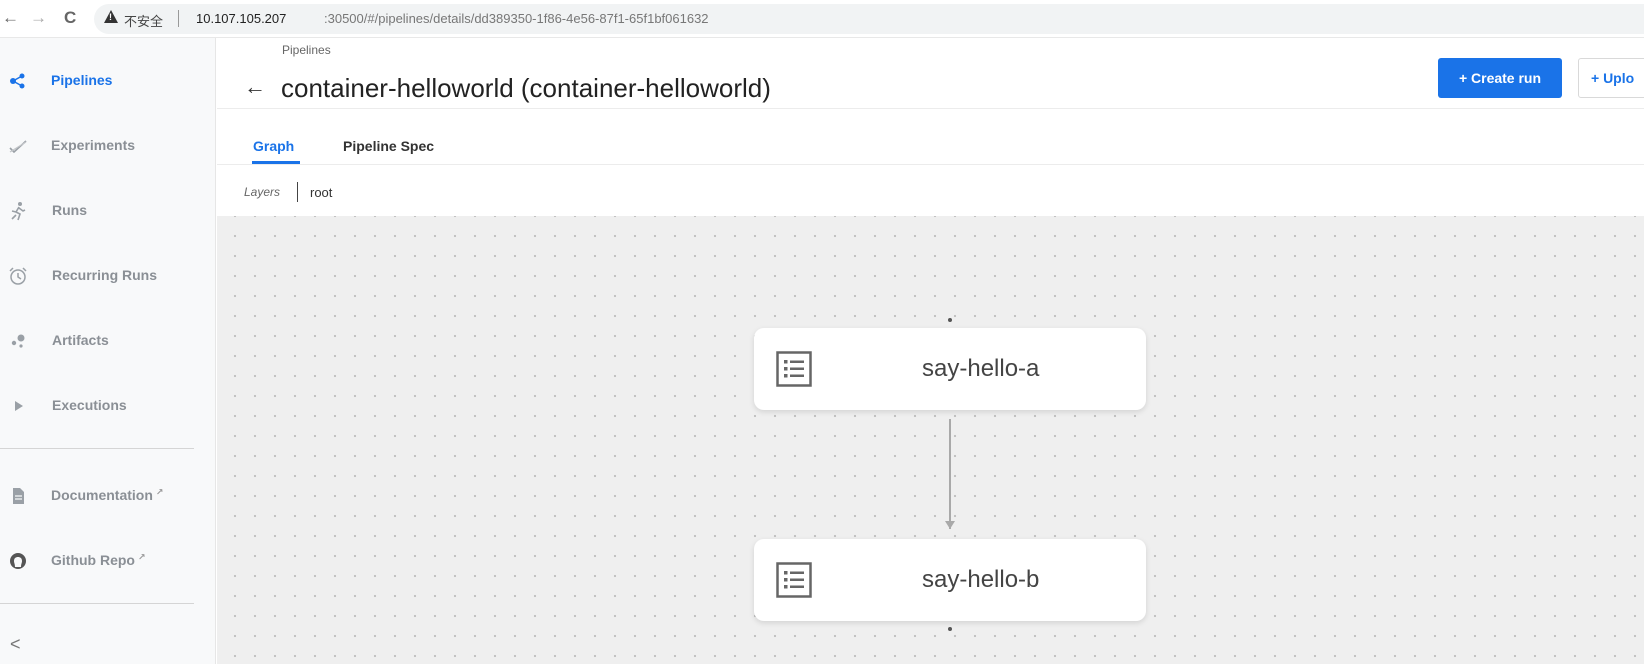  Describe the element at coordinates (241, 18) in the screenshot. I see `url-host: 10.107.105.207` at that location.